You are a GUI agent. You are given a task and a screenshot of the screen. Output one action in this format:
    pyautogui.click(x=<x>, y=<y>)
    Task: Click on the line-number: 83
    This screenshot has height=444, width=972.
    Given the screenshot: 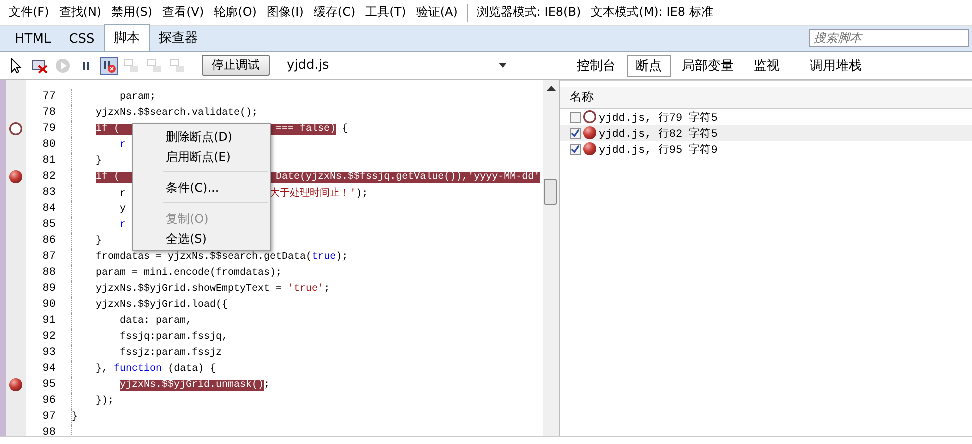 What is the action you would take?
    pyautogui.click(x=49, y=193)
    